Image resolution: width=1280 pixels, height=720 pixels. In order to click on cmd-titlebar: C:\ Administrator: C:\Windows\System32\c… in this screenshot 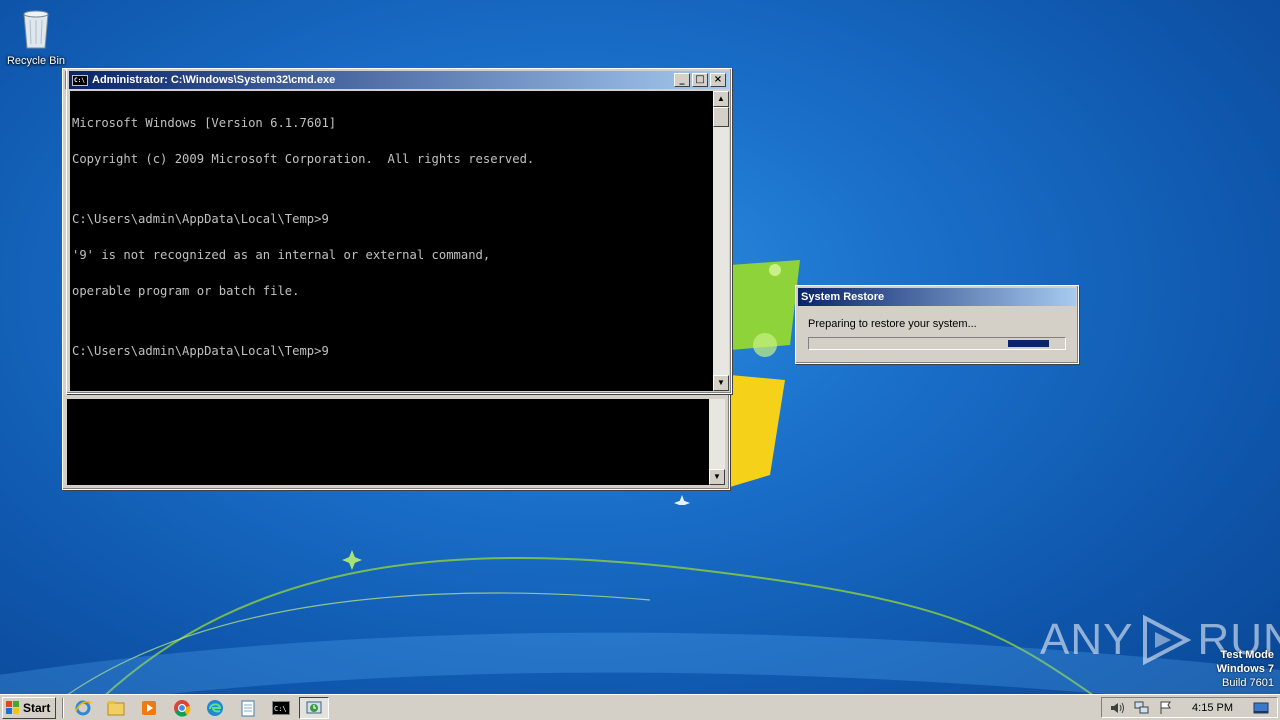, I will do `click(399, 80)`.